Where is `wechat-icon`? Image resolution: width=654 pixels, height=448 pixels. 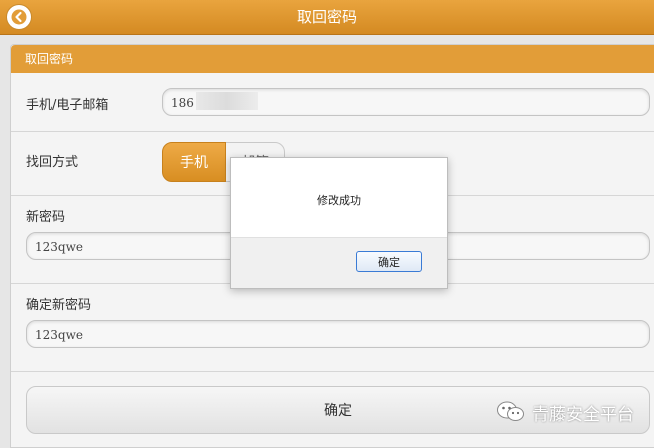 wechat-icon is located at coordinates (510, 411).